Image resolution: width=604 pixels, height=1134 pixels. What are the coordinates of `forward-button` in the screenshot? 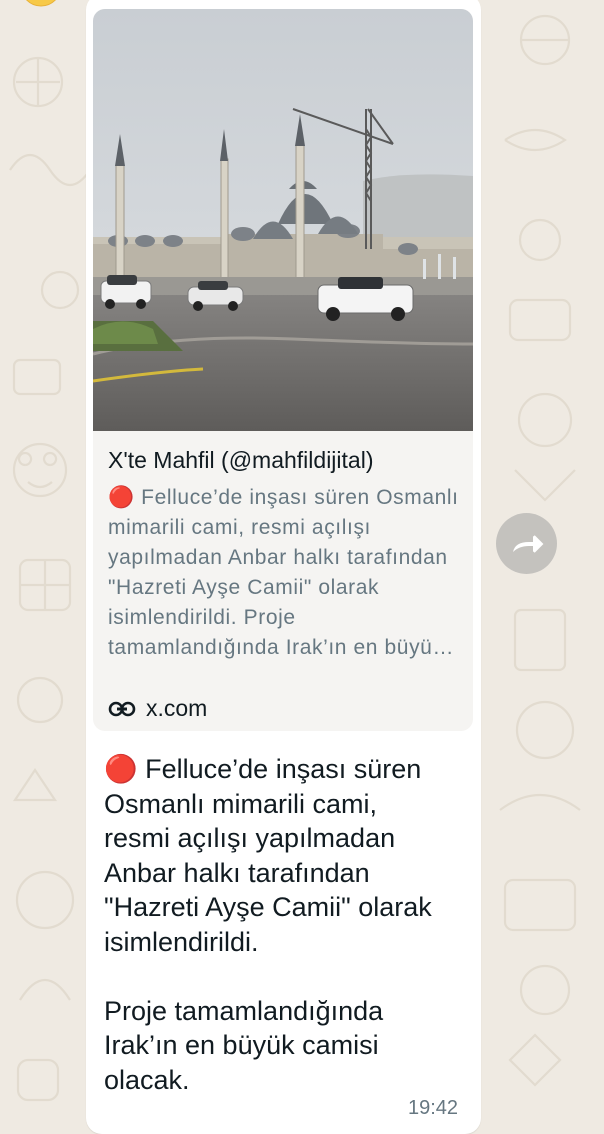 It's located at (526, 543).